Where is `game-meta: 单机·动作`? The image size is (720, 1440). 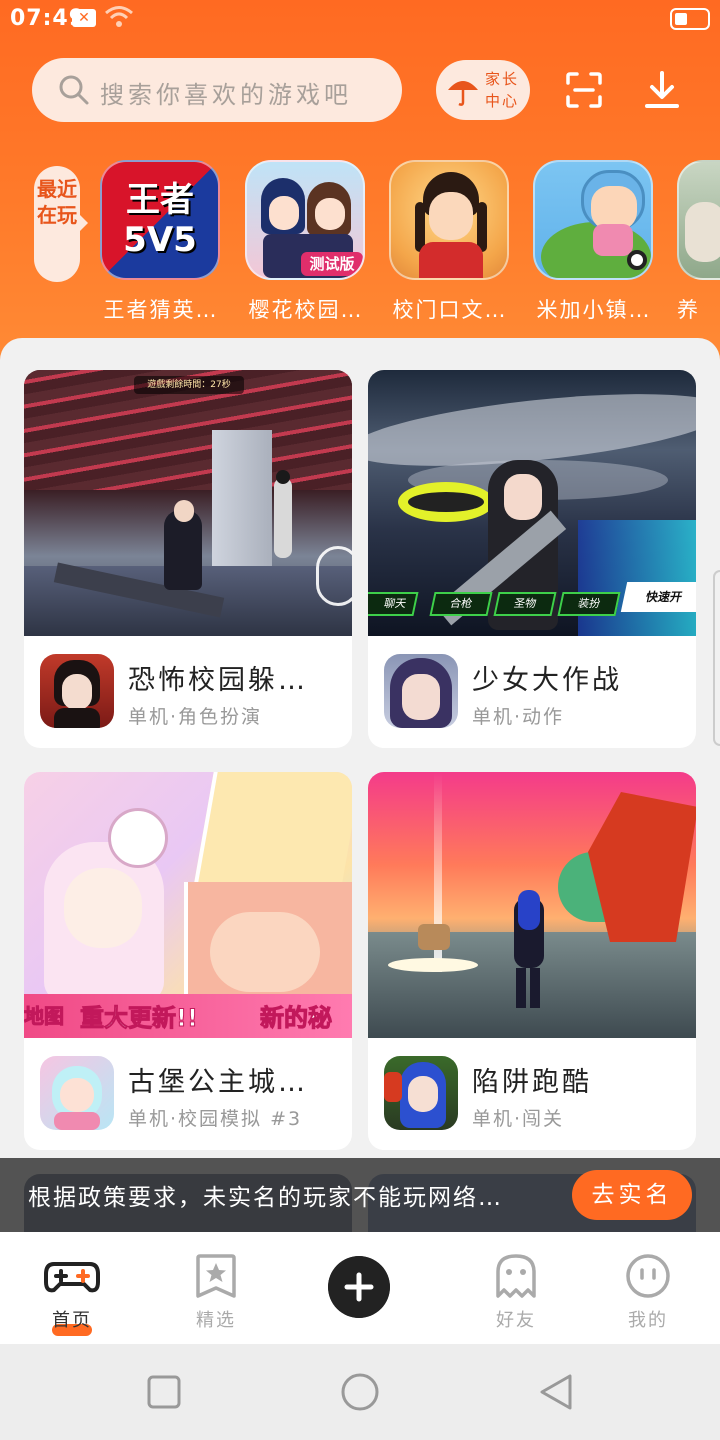
game-meta: 单机·动作 is located at coordinates (518, 717).